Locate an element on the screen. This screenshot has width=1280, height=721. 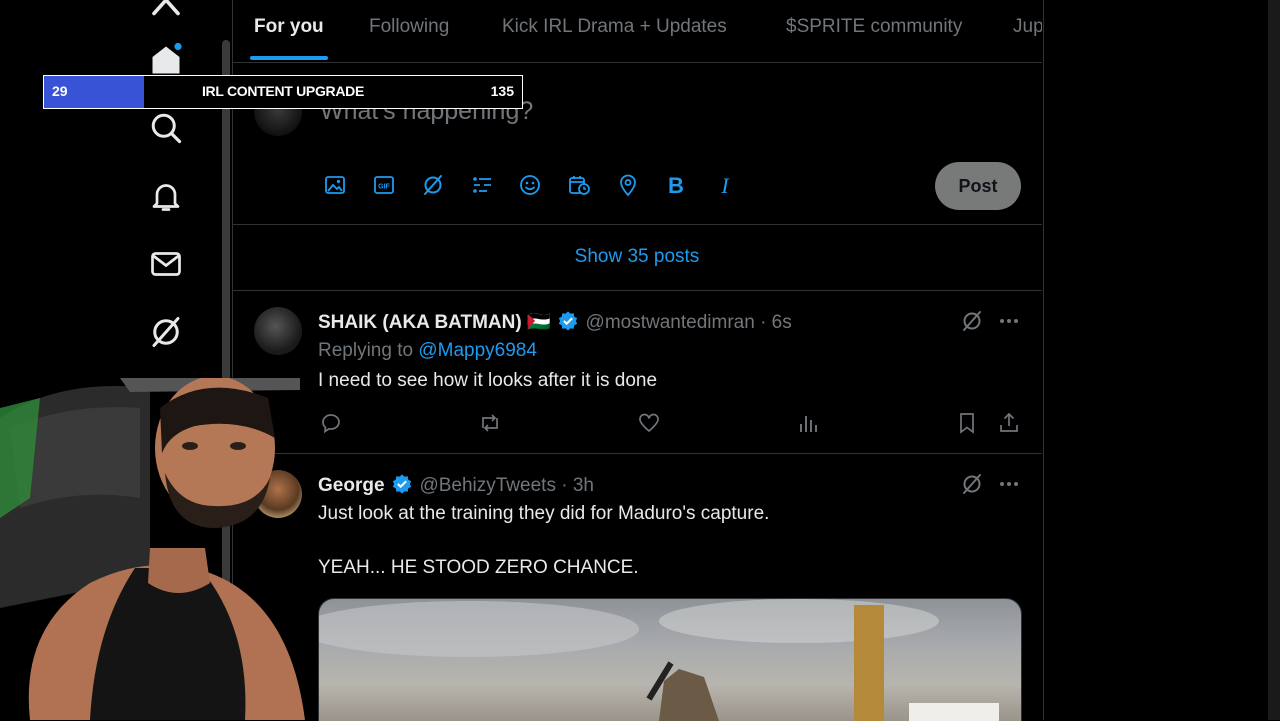
x-logo-icon is located at coordinates (166, 9).